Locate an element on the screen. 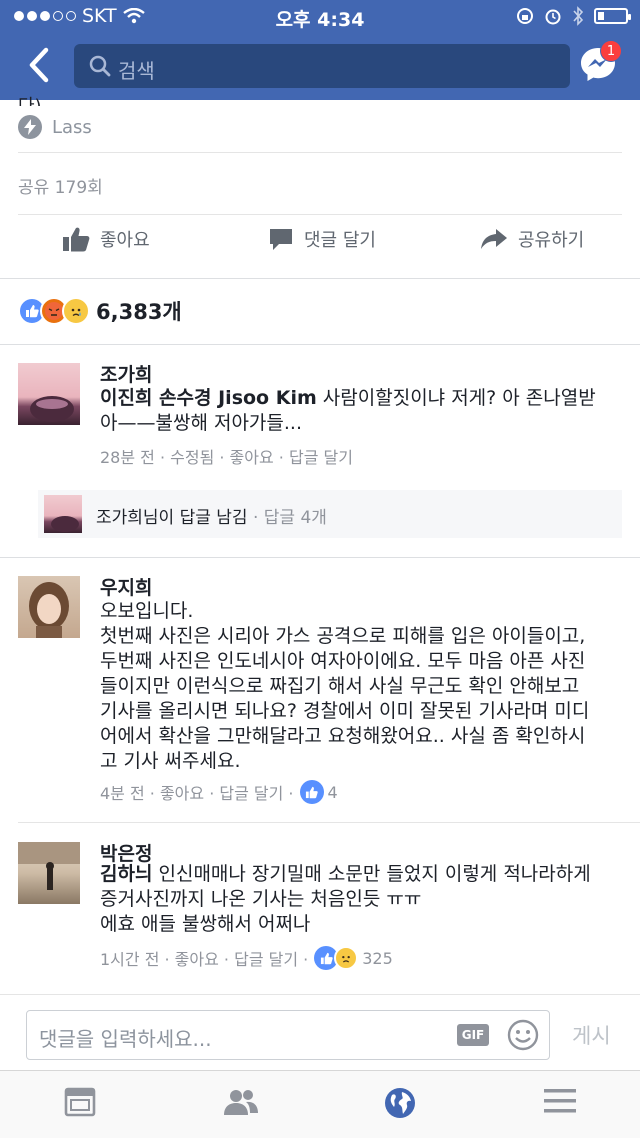  gif-button: GIF is located at coordinates (473, 1035).